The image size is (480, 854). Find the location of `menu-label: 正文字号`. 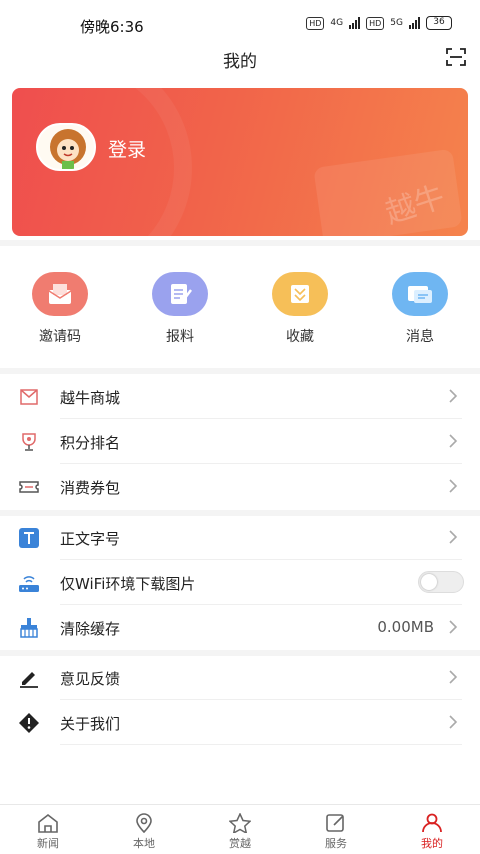

menu-label: 正文字号 is located at coordinates (90, 539).